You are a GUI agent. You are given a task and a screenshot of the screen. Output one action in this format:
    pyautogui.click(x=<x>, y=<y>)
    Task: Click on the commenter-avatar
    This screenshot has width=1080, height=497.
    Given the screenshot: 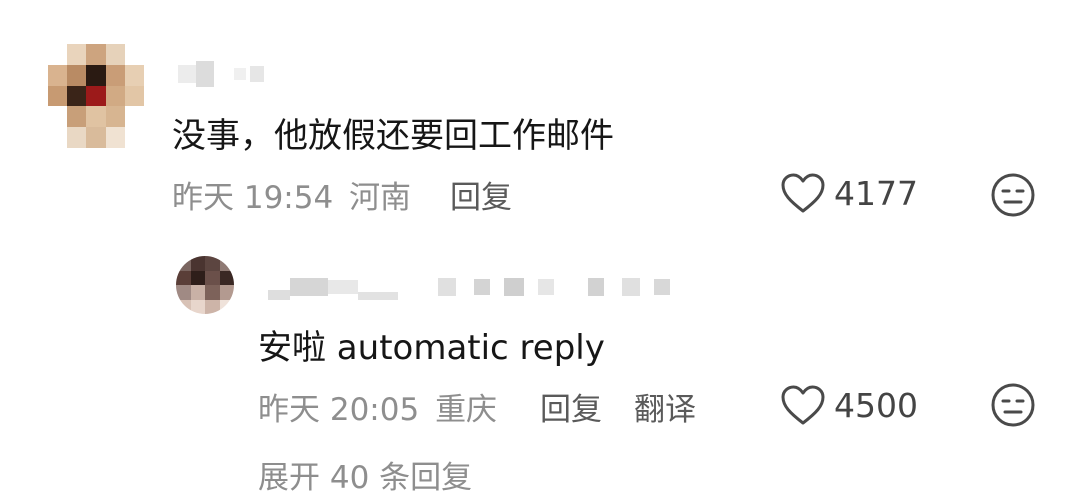 What is the action you would take?
    pyautogui.click(x=96, y=96)
    